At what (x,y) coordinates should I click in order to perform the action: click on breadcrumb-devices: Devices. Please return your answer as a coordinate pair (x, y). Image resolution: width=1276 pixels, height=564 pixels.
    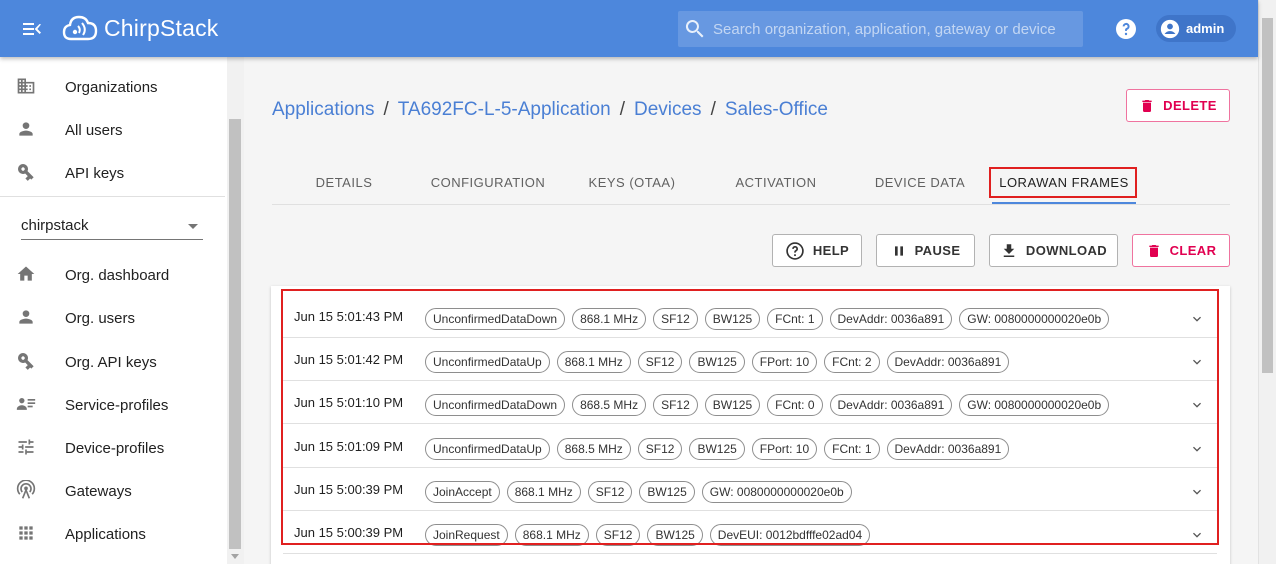
    Looking at the image, I should click on (668, 110).